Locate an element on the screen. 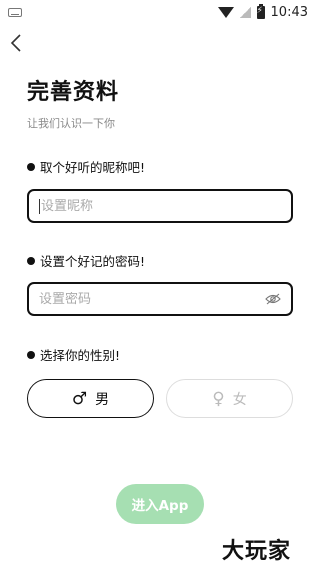 This screenshot has width=320, height=569. chevron-left-icon is located at coordinates (15, 43).